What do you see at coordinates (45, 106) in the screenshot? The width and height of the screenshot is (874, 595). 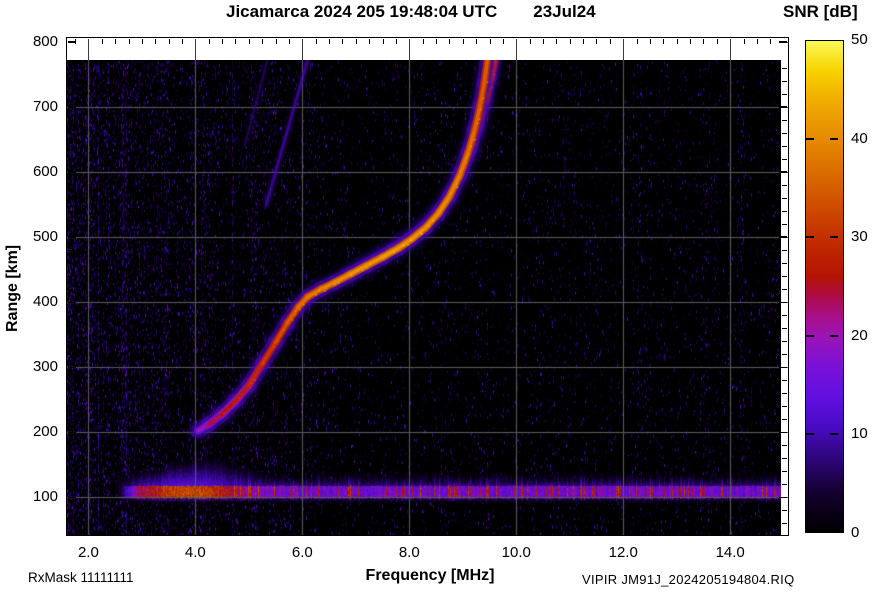 I see `y-tick-label: 700` at bounding box center [45, 106].